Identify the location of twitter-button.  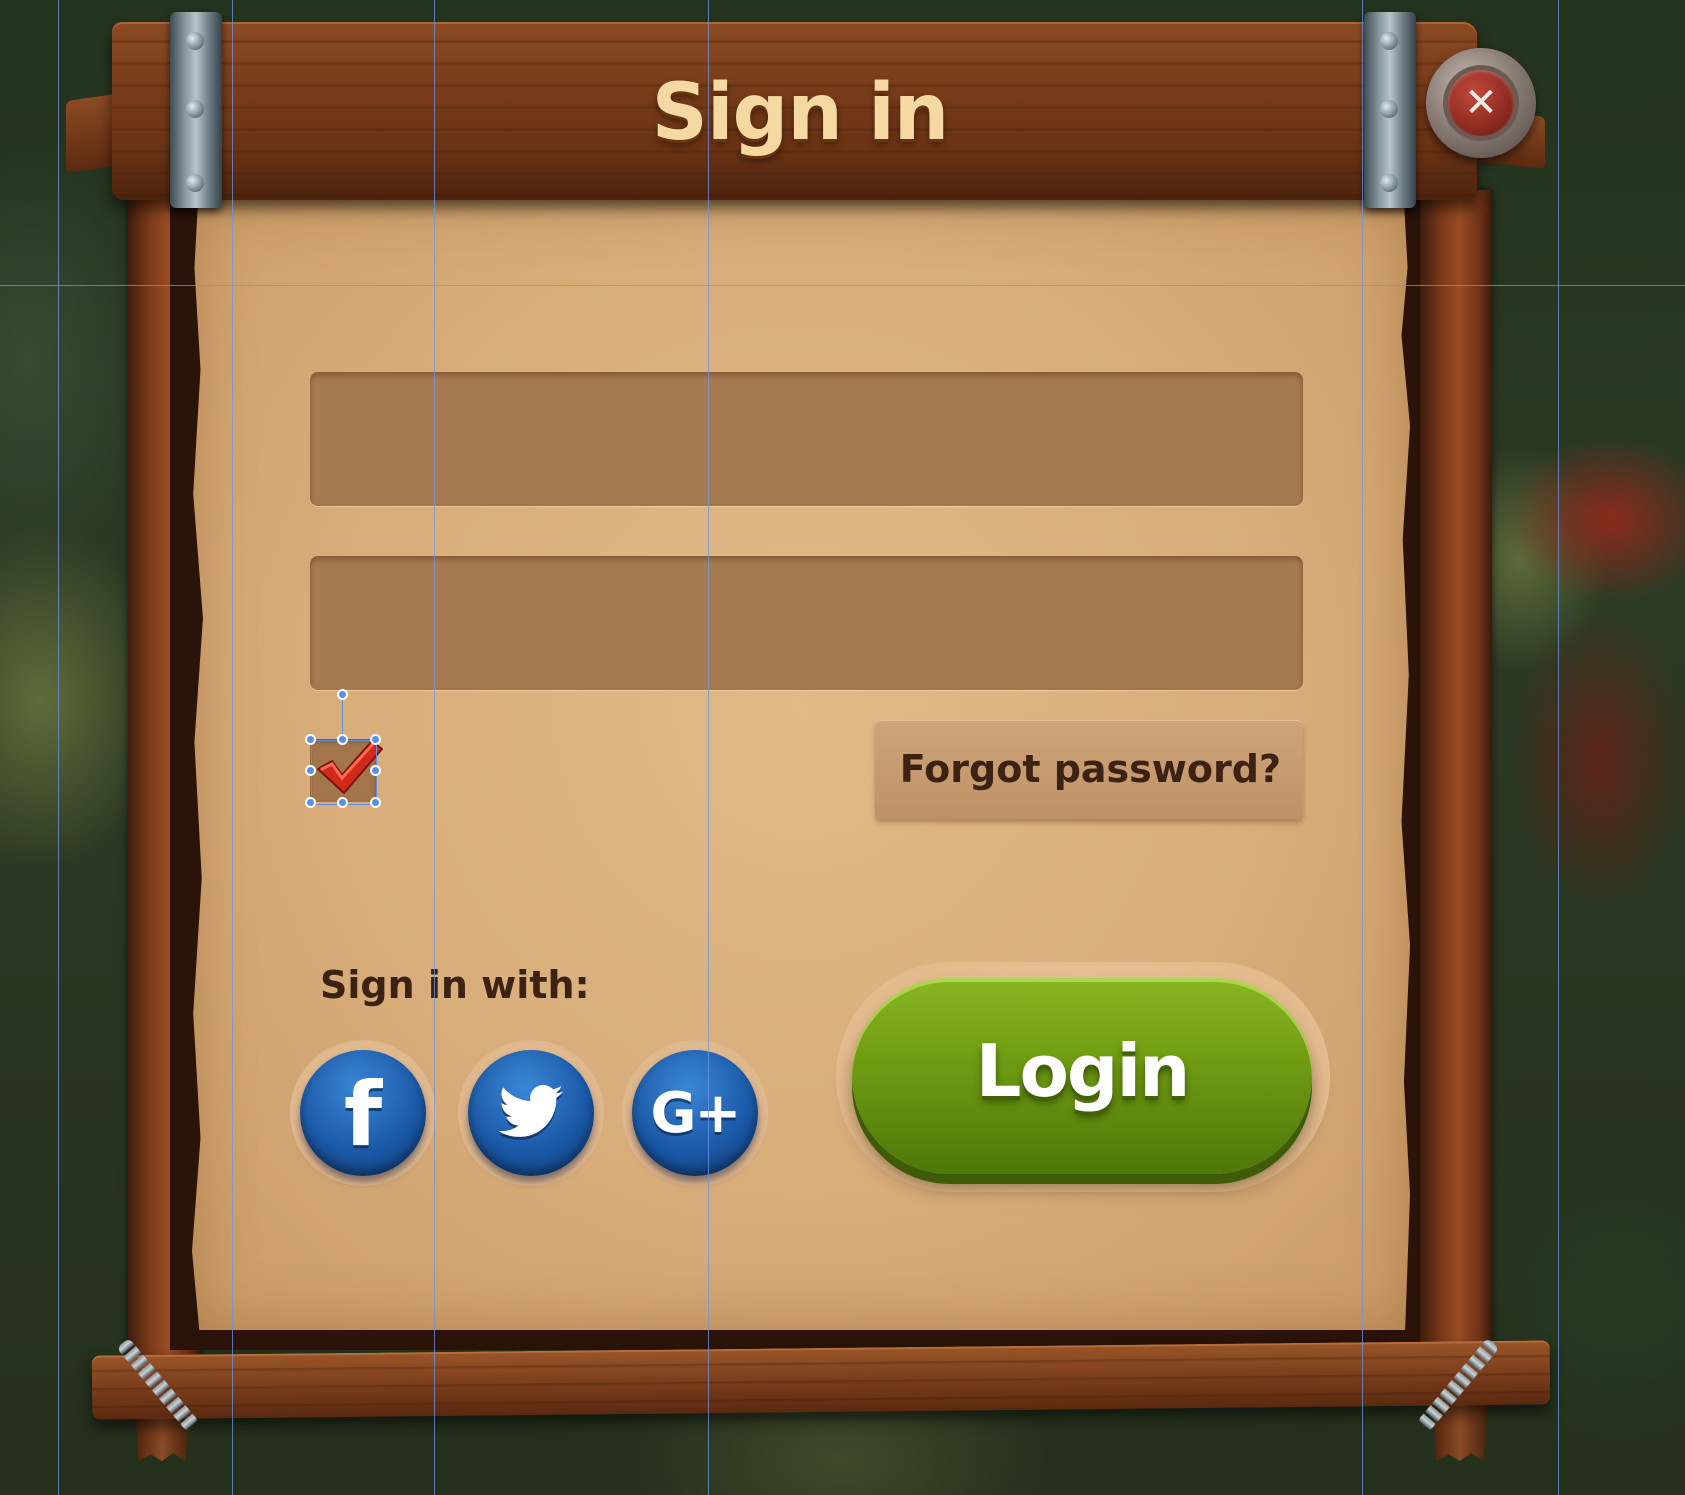
(531, 1113).